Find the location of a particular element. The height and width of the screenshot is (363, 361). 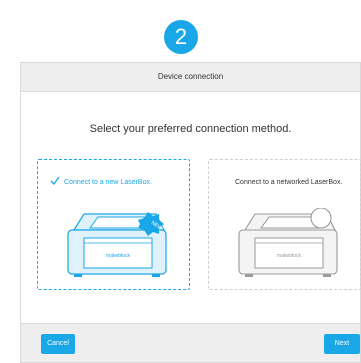

dialog-title: Device connection is located at coordinates (190, 77).